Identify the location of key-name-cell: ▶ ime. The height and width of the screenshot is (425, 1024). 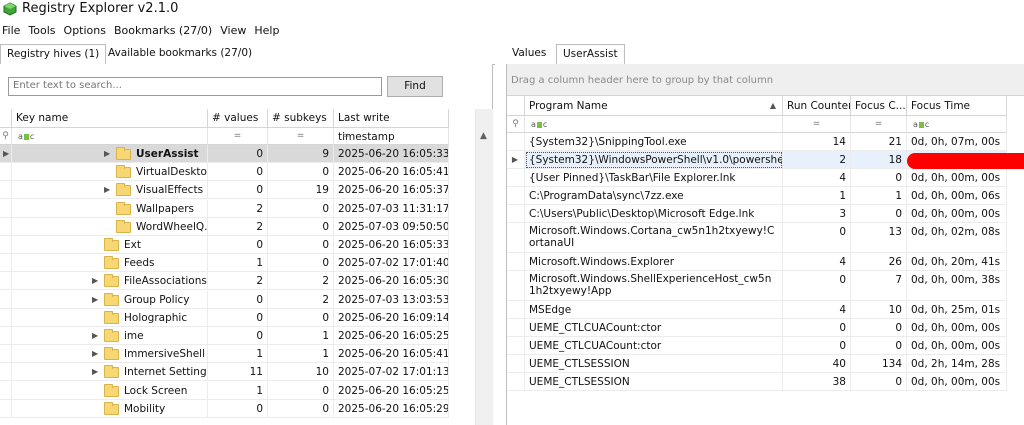
(110, 336).